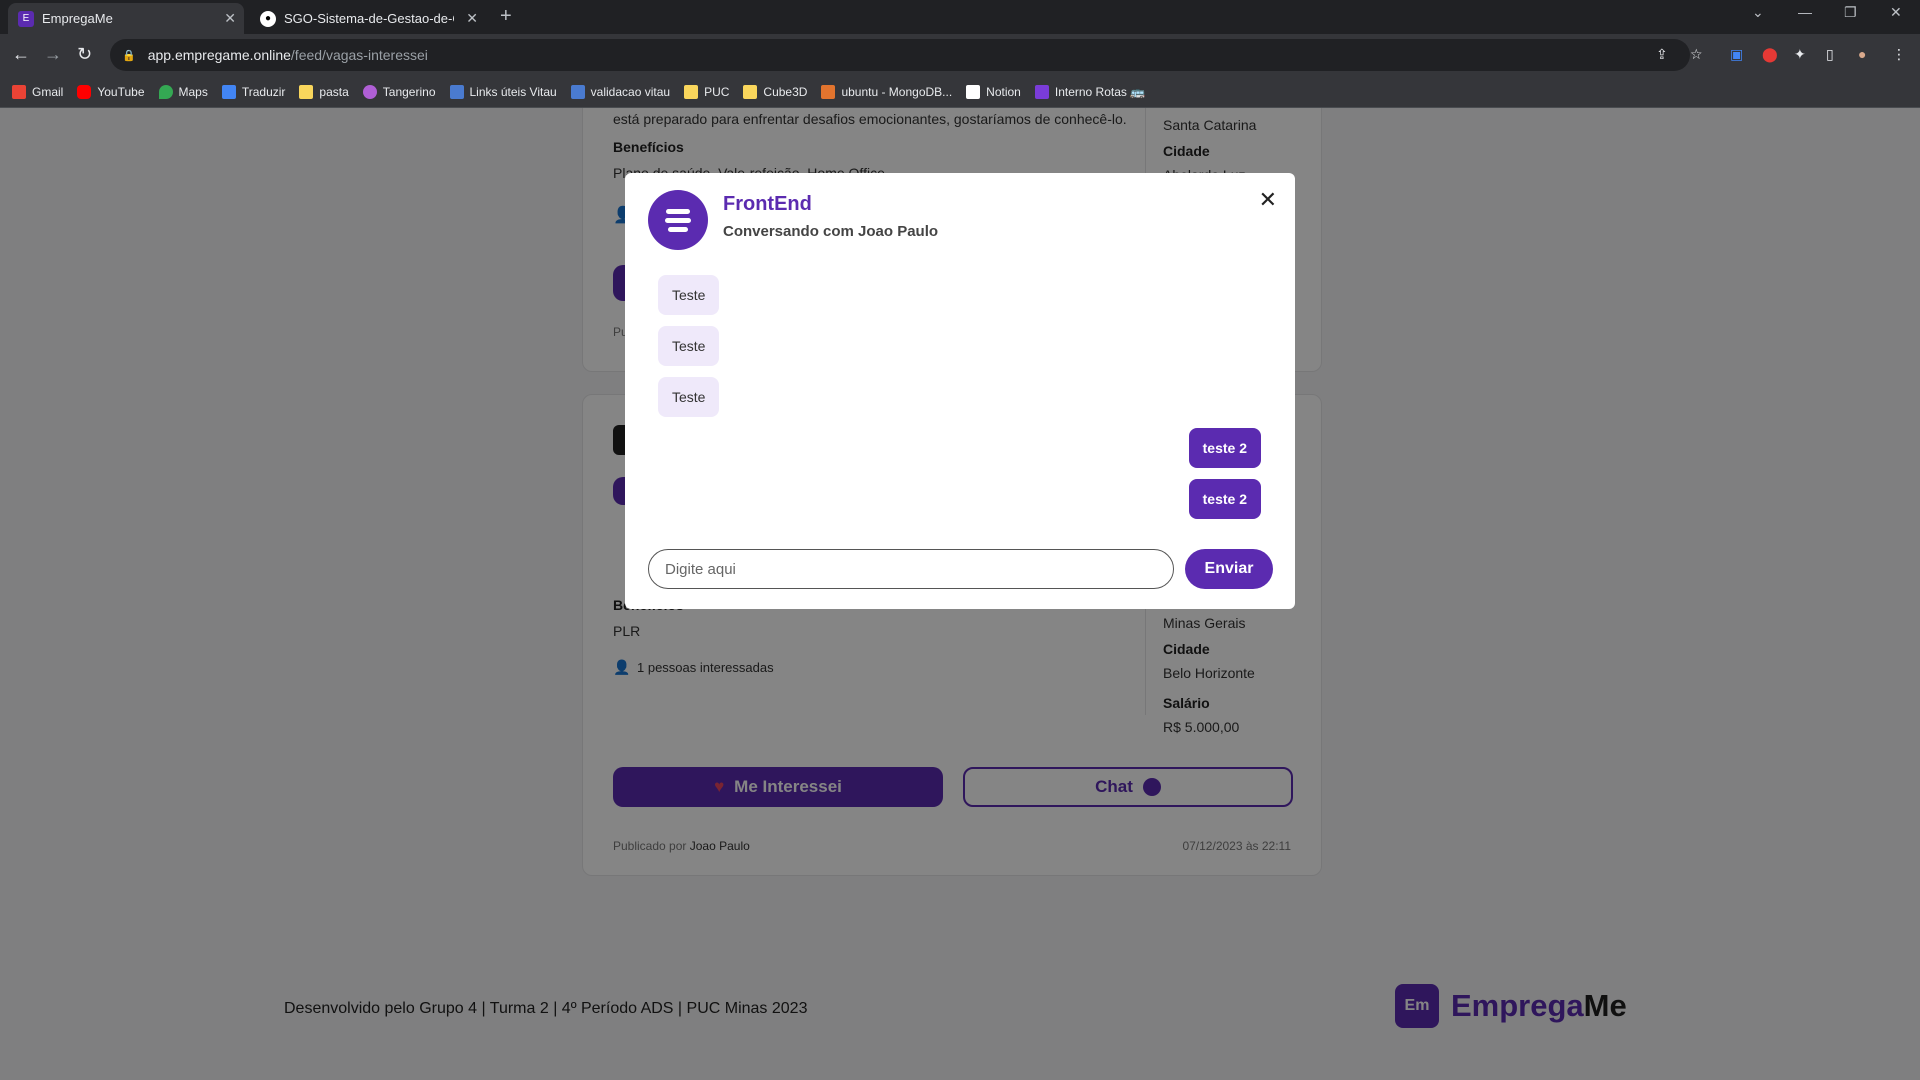 The image size is (1920, 1080). Describe the element at coordinates (183, 91) in the screenshot. I see `bookmark-item: Maps` at that location.